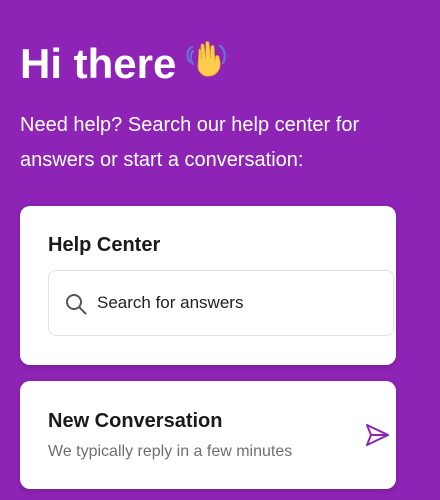  What do you see at coordinates (135, 421) in the screenshot?
I see `new-conversation-title: New Conversation` at bounding box center [135, 421].